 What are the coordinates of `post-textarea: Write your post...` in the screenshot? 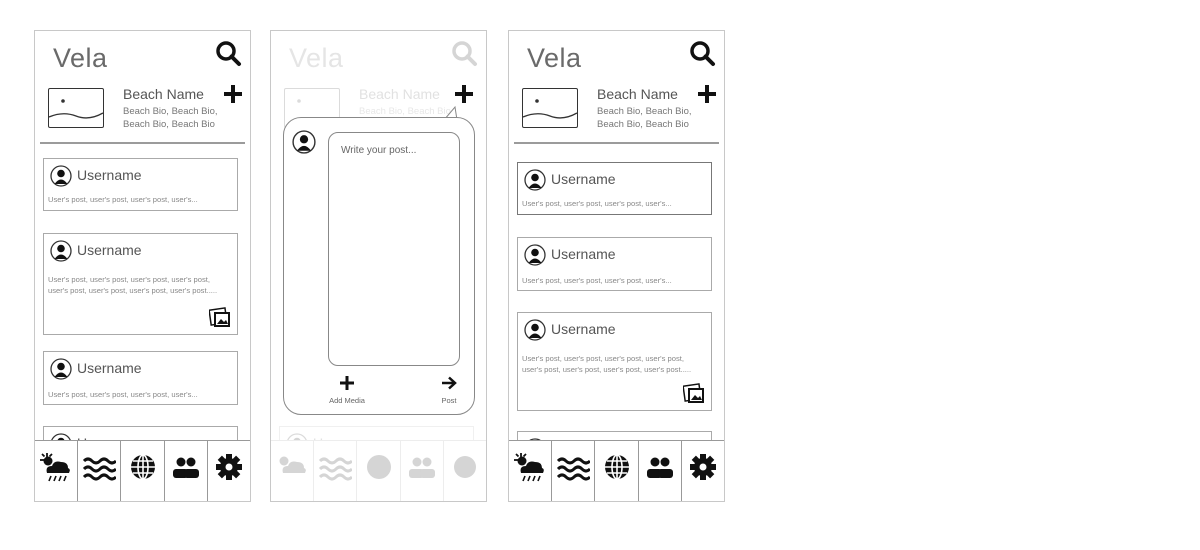 It's located at (394, 249).